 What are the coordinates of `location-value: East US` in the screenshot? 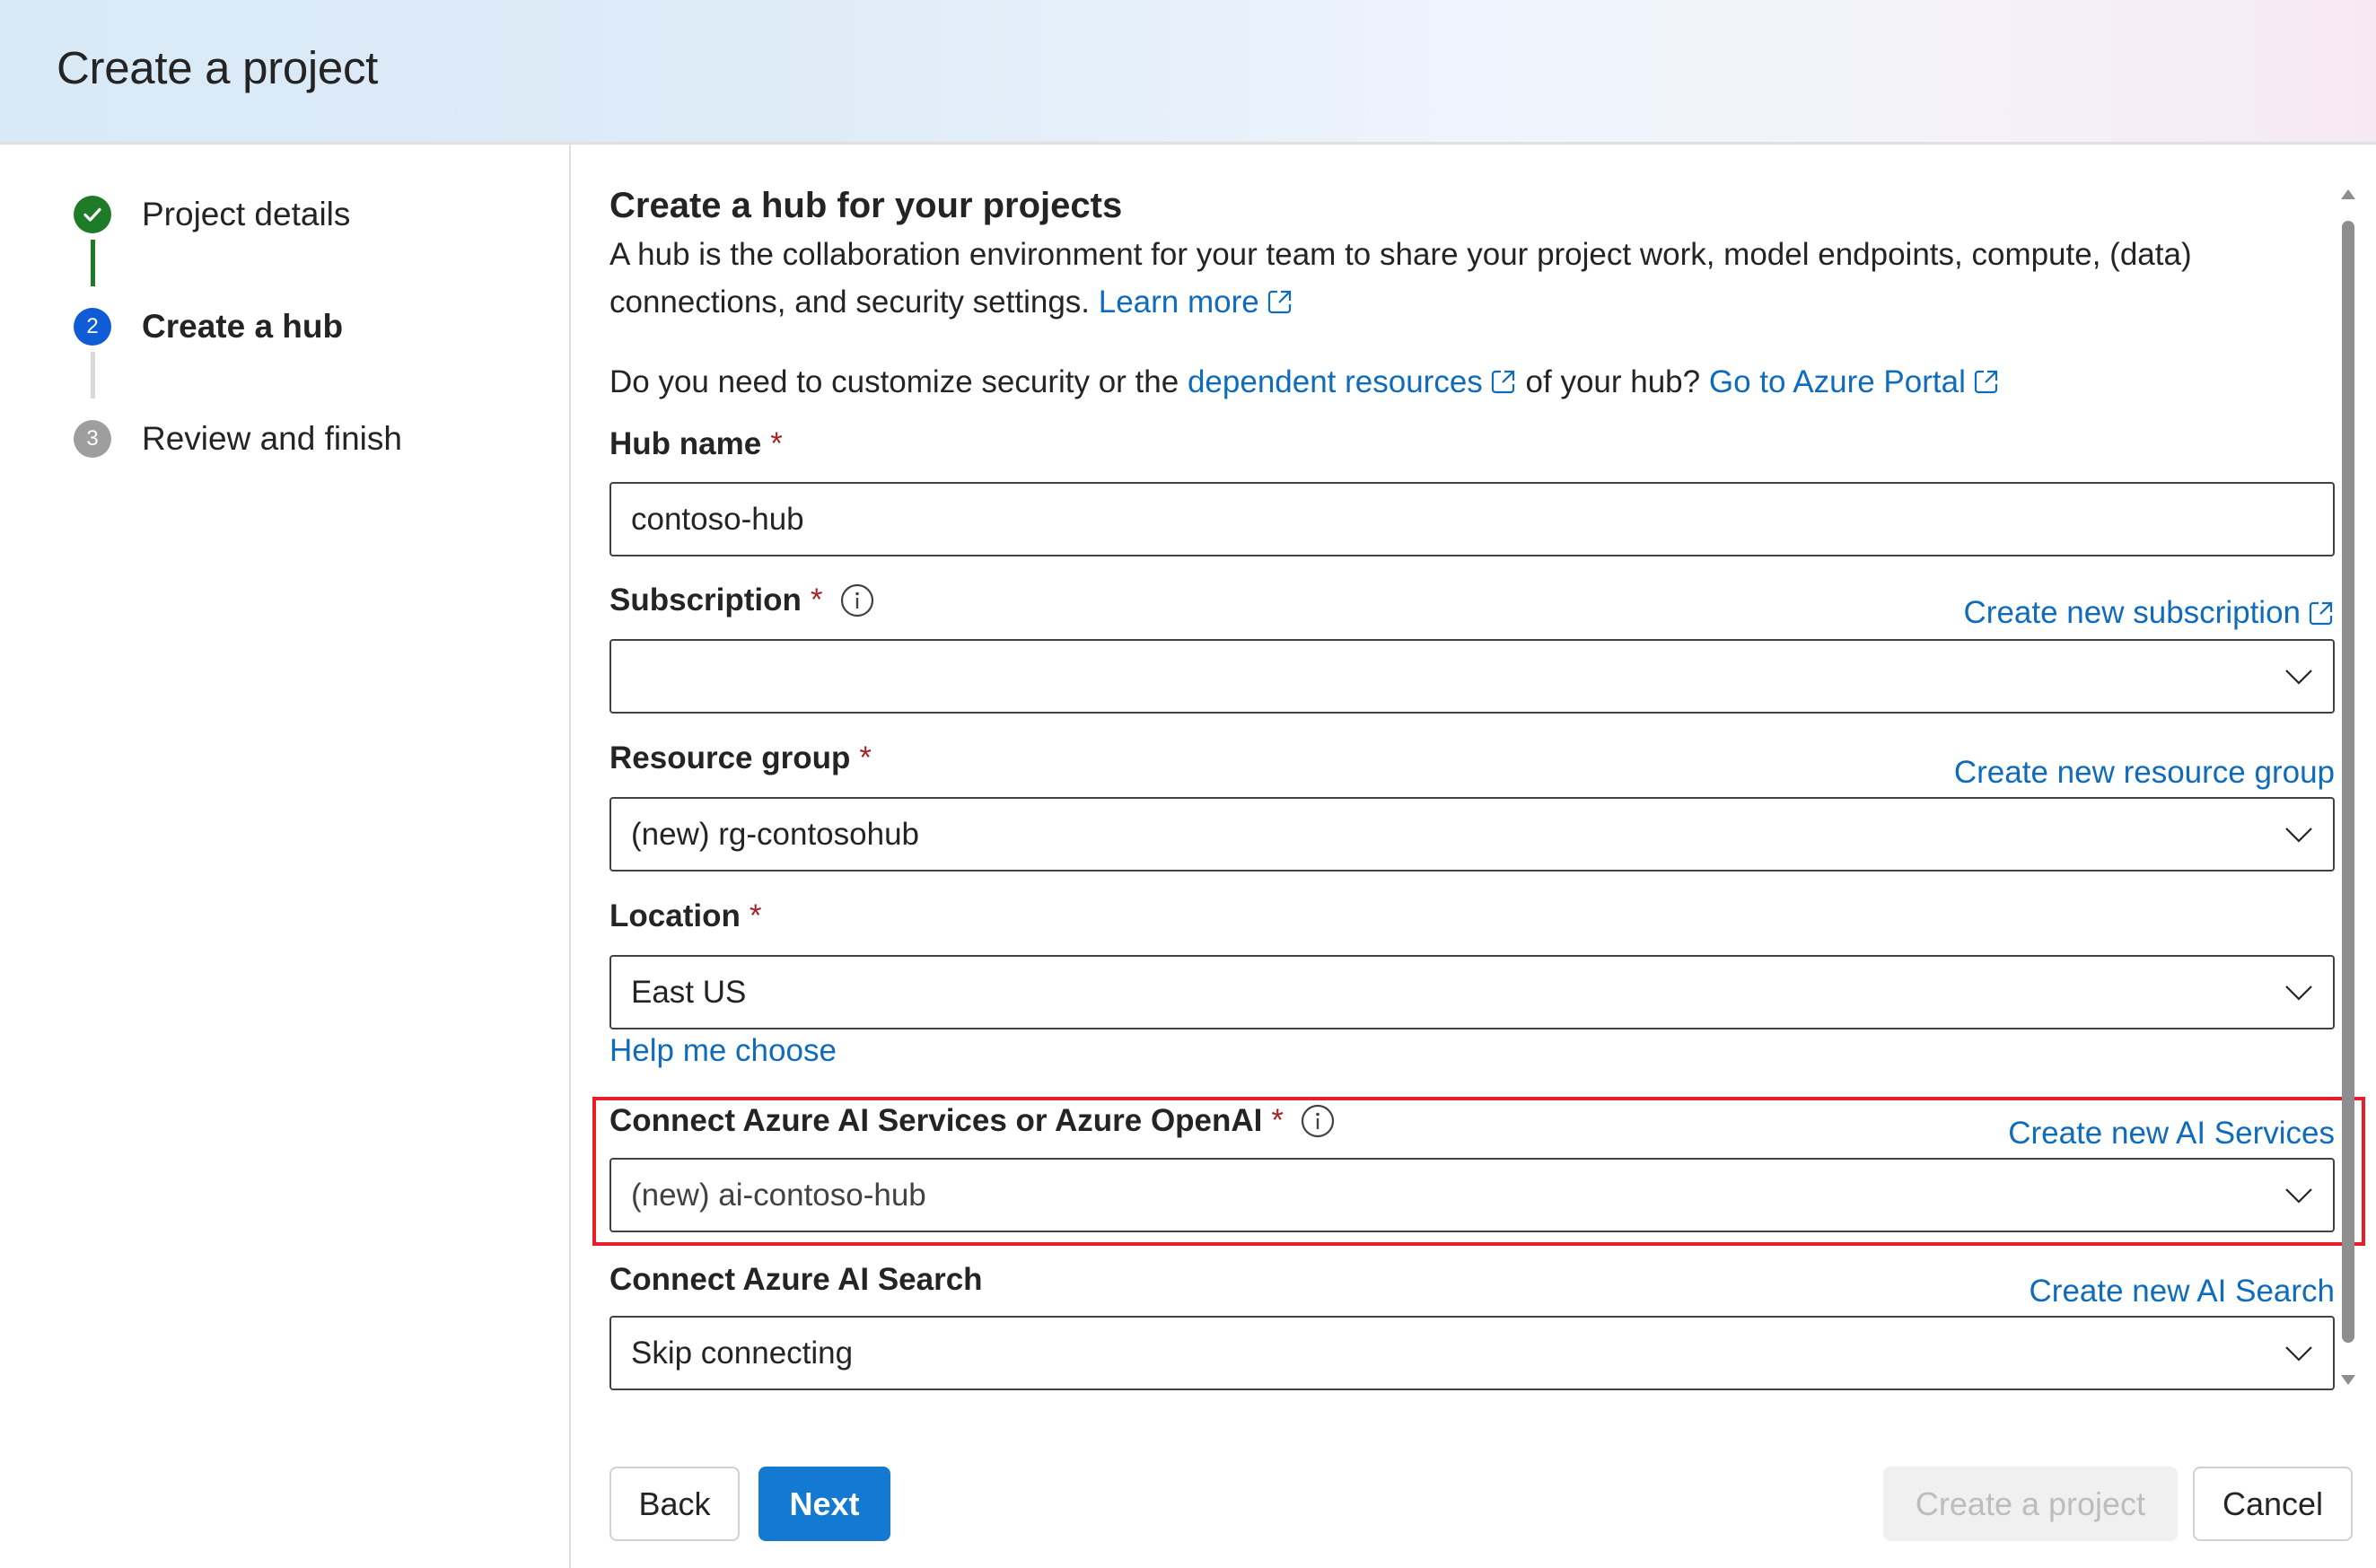 It's located at (689, 992).